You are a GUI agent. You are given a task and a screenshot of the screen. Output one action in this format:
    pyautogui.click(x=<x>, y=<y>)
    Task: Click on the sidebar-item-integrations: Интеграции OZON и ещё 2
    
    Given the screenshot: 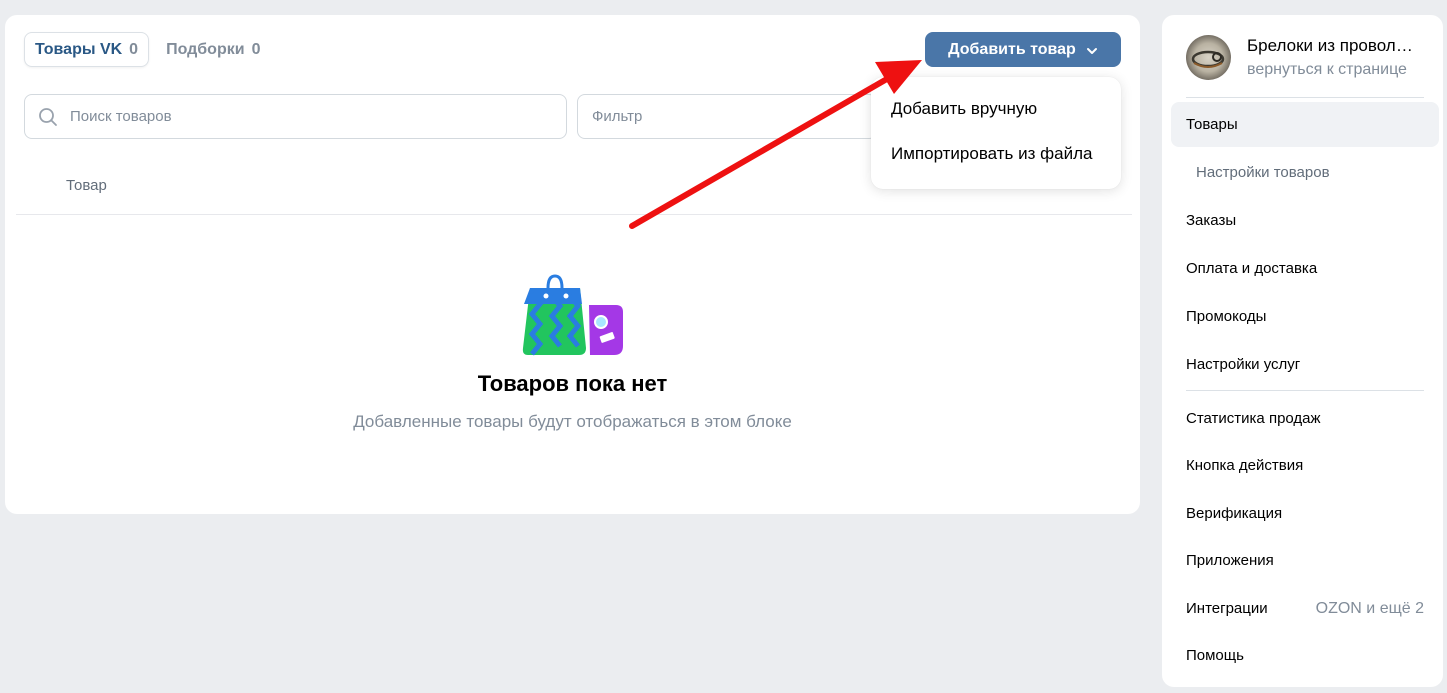 What is the action you would take?
    pyautogui.click(x=1305, y=608)
    